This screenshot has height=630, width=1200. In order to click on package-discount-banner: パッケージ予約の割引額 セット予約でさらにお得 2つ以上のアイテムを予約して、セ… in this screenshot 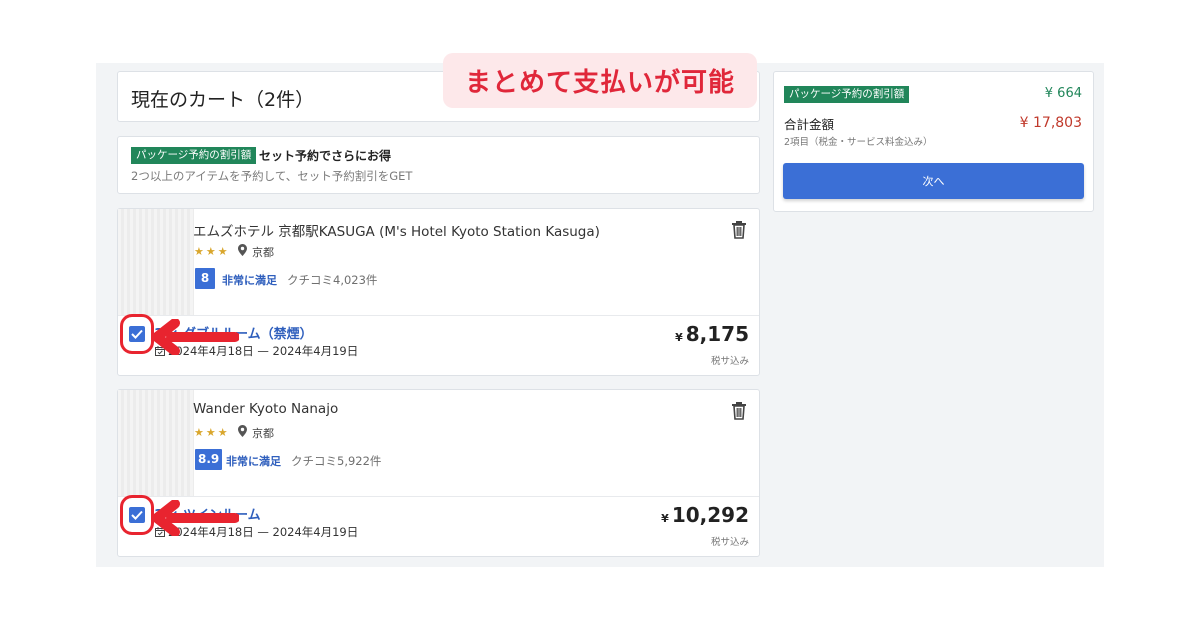, I will do `click(438, 165)`.